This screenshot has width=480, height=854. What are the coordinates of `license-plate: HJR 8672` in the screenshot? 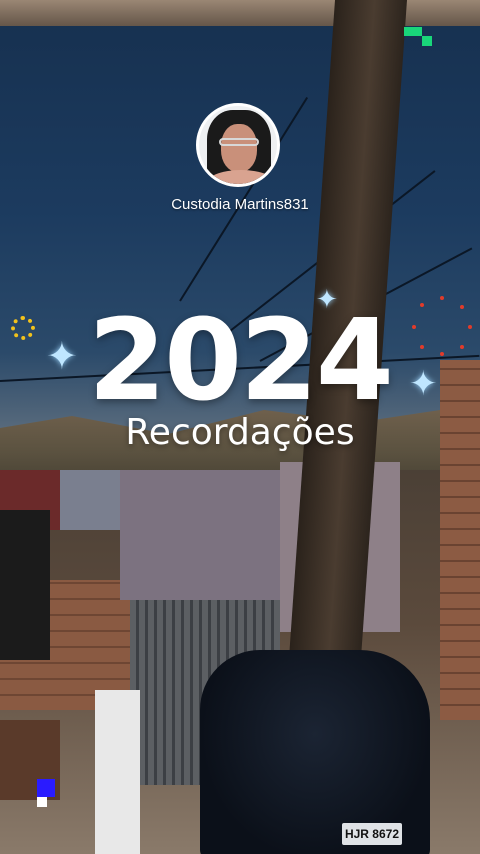 It's located at (372, 834).